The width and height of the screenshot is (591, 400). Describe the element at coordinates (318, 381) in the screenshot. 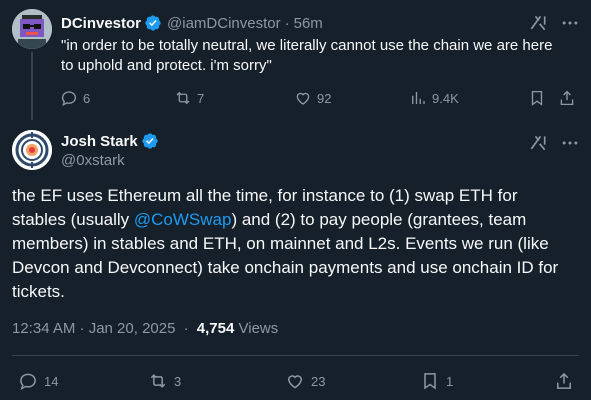

I see `like-count: 23` at that location.